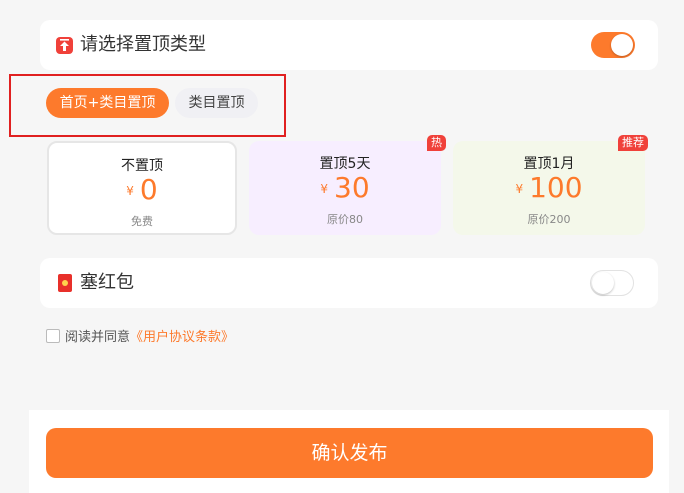 Image resolution: width=684 pixels, height=493 pixels. I want to click on option-price: ¥0, so click(142, 190).